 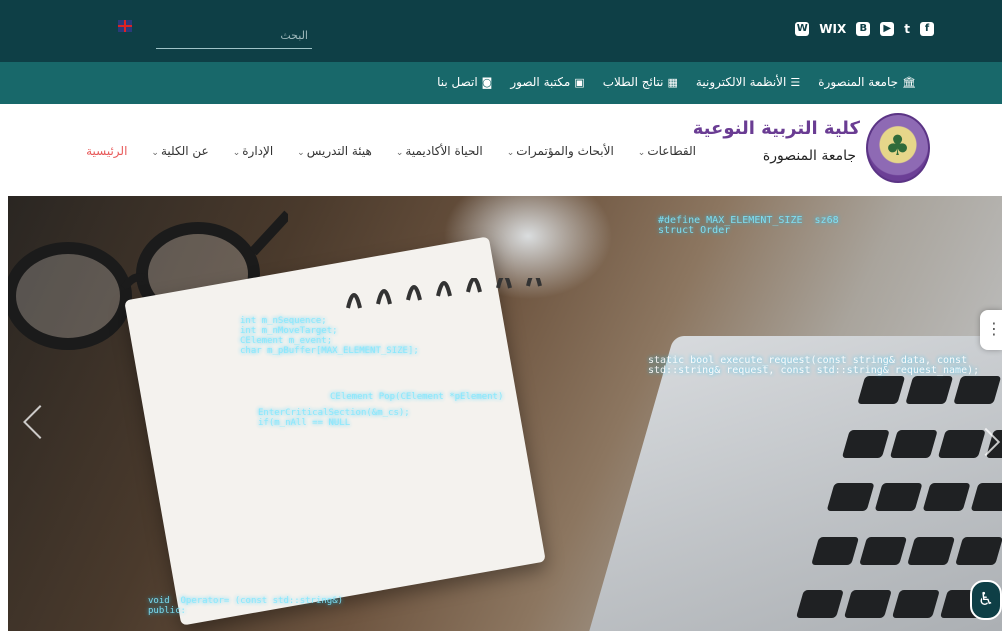 I want to click on link-label: جامعة المنصورة, so click(x=858, y=82).